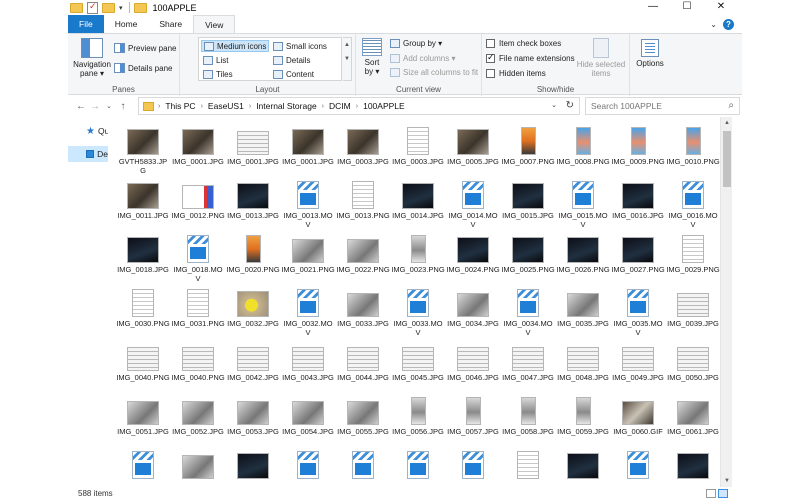  Describe the element at coordinates (528, 366) in the screenshot. I see `file-item: IMG_0047.JPG` at that location.